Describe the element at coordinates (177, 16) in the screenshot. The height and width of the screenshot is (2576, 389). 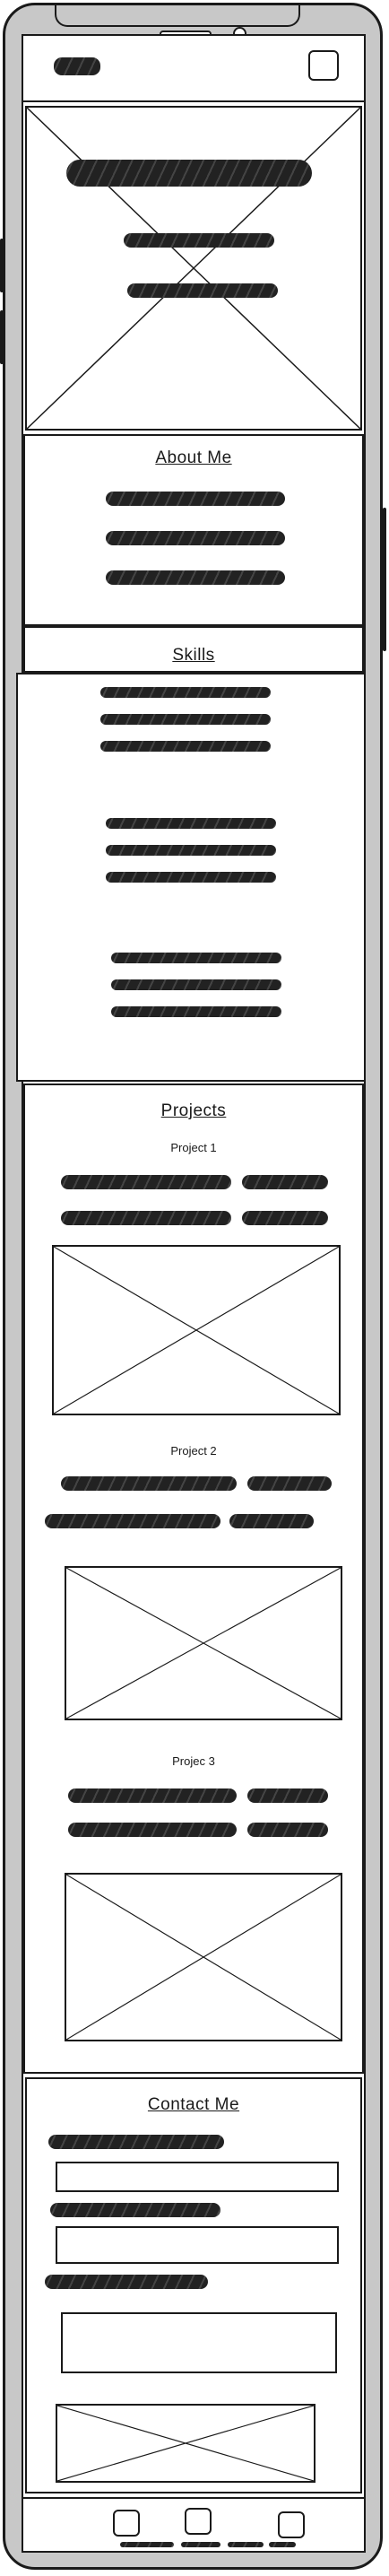
I see `phone-notch` at that location.